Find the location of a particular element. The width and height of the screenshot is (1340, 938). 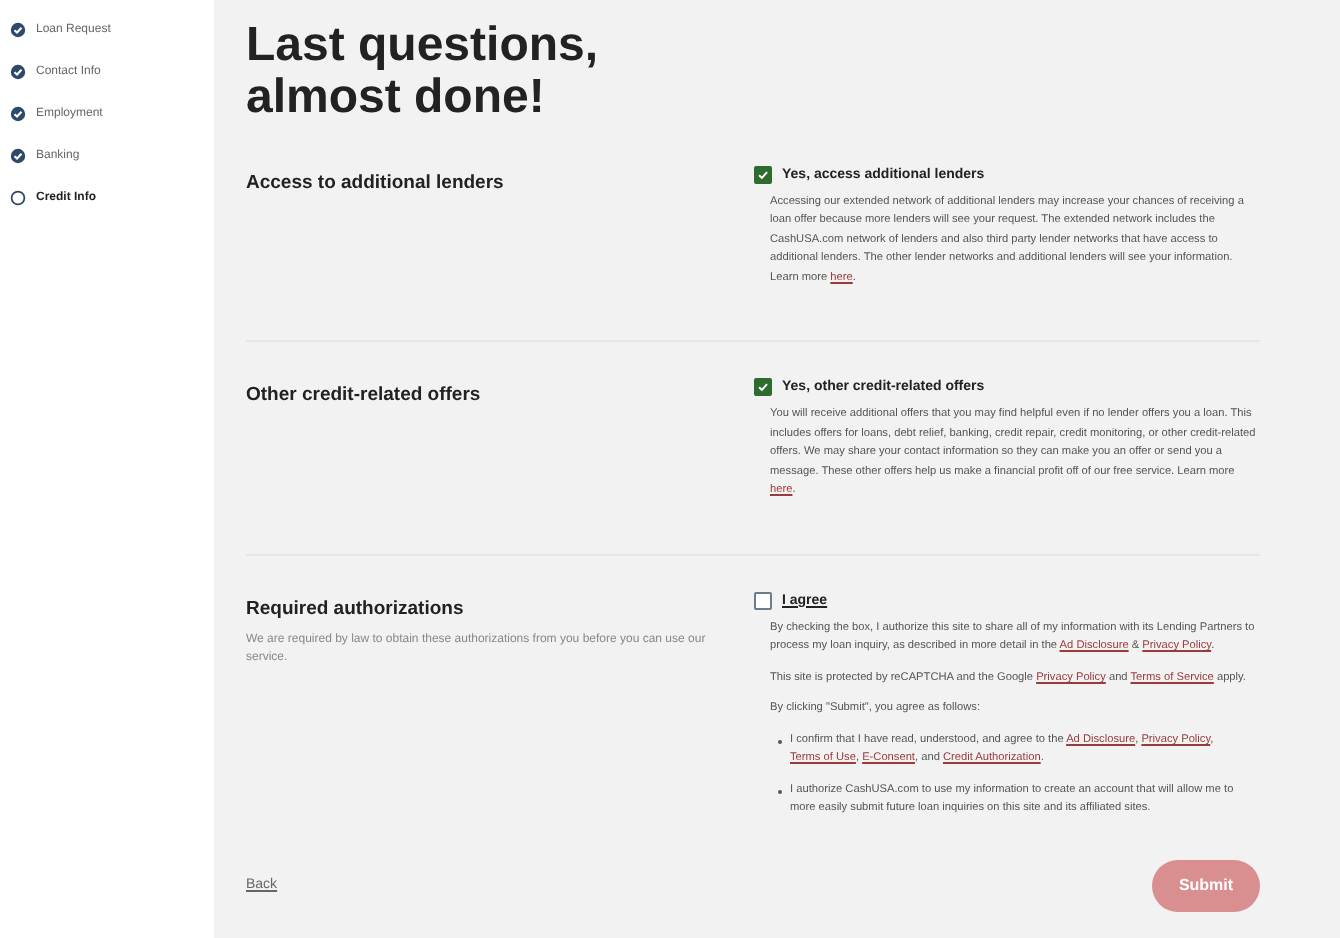

section-heading: Access to additional lenders is located at coordinates (376, 182).